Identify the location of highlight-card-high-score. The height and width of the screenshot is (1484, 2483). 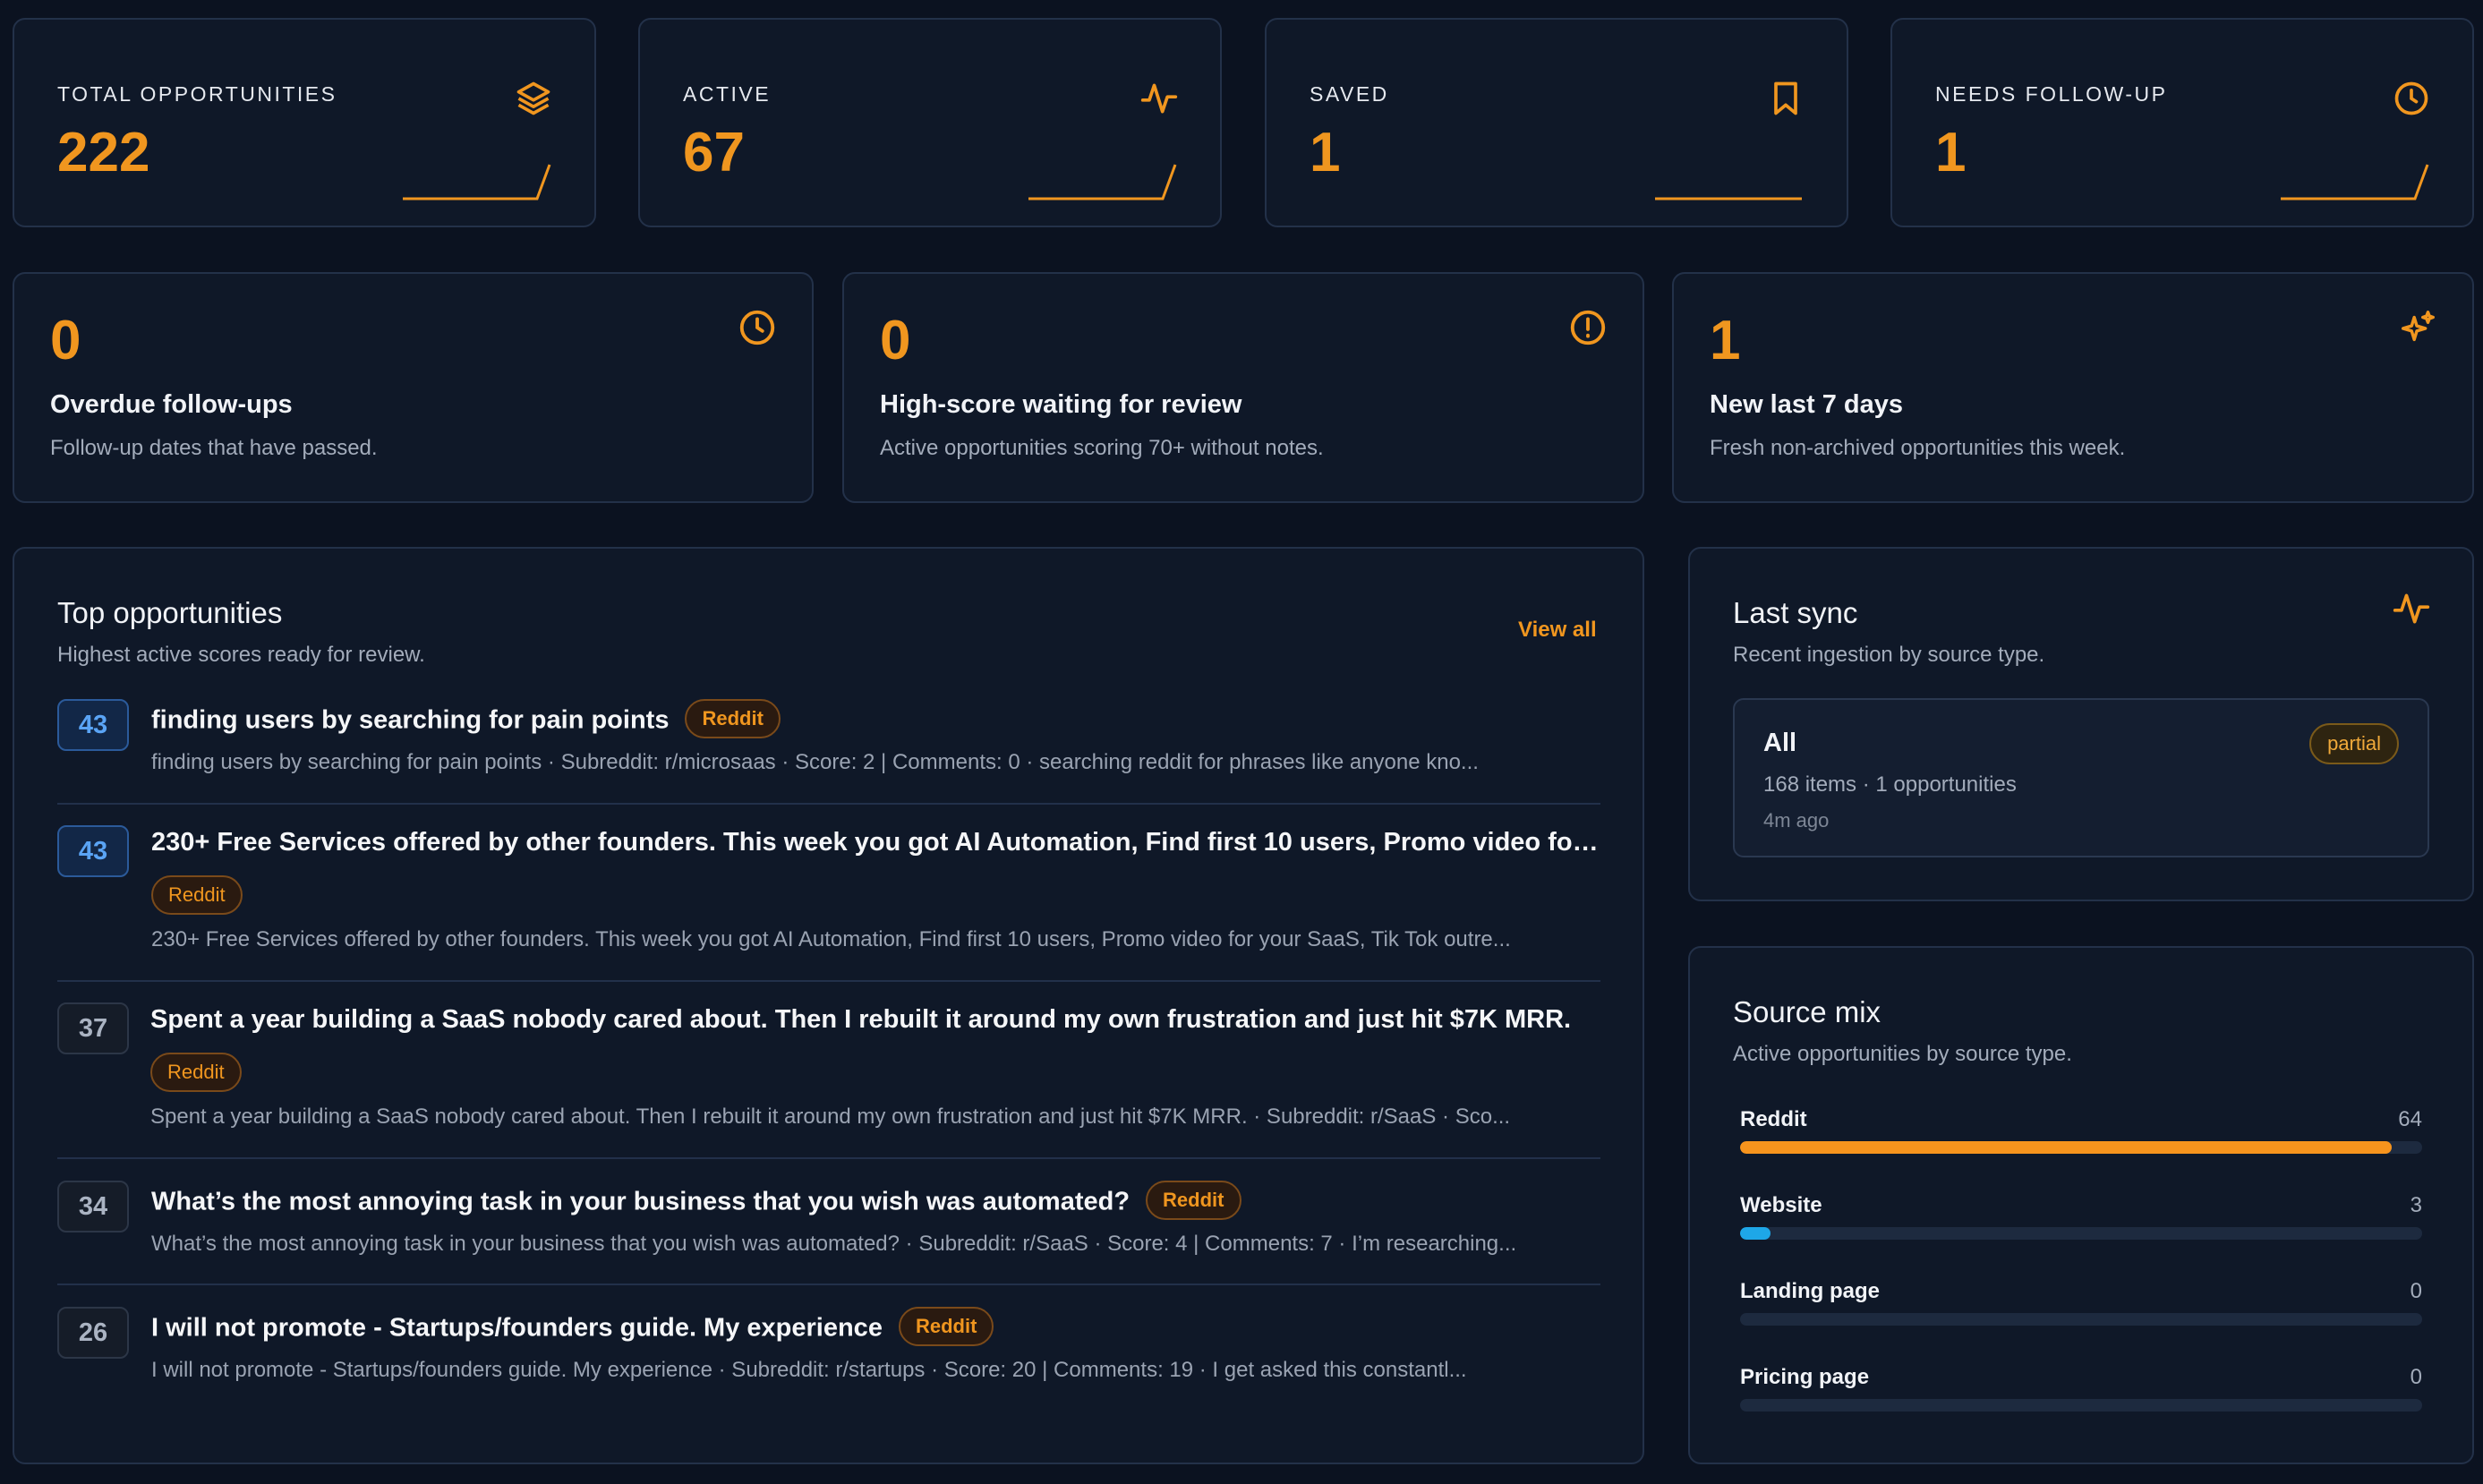
(1243, 387).